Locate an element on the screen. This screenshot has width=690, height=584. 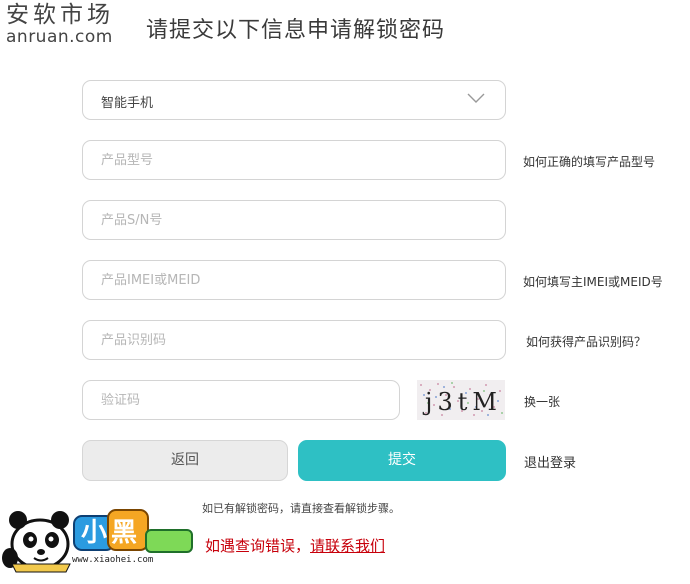
error-prefix-text: 如遇查询错误， is located at coordinates (258, 546).